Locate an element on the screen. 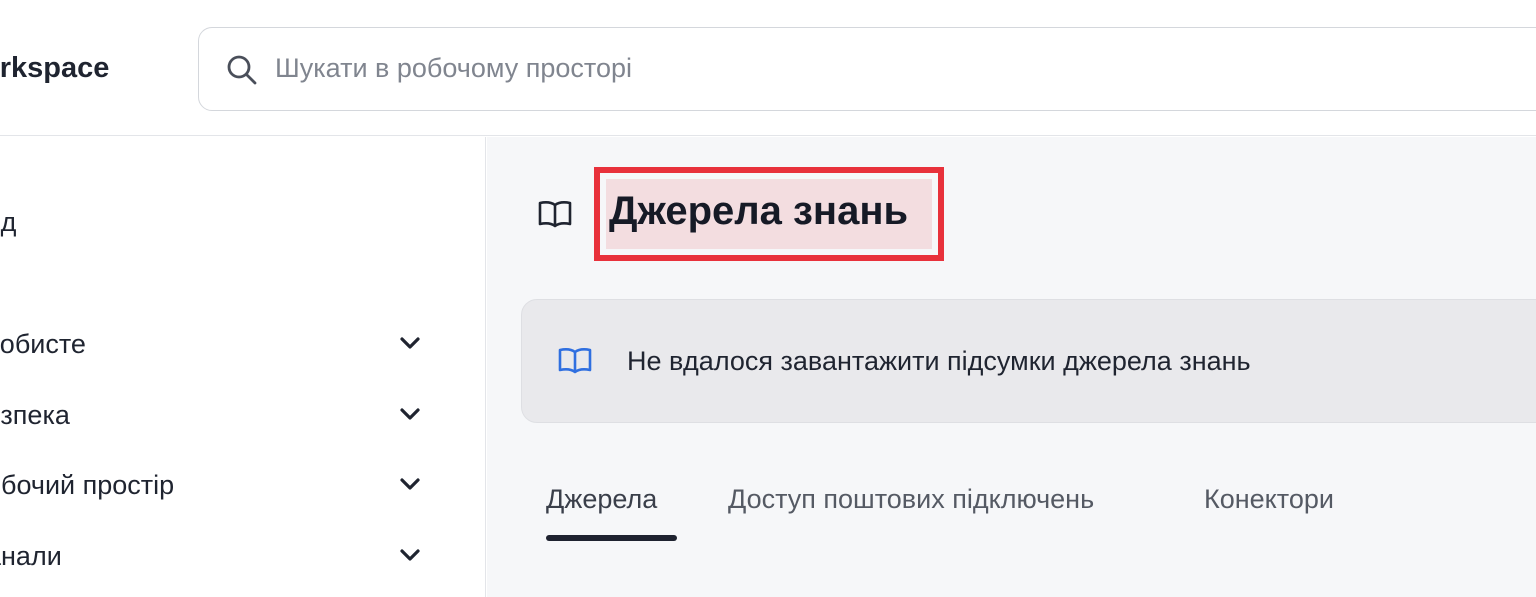 This screenshot has height=597, width=1536. sidebar-item-label: анали is located at coordinates (31, 556).